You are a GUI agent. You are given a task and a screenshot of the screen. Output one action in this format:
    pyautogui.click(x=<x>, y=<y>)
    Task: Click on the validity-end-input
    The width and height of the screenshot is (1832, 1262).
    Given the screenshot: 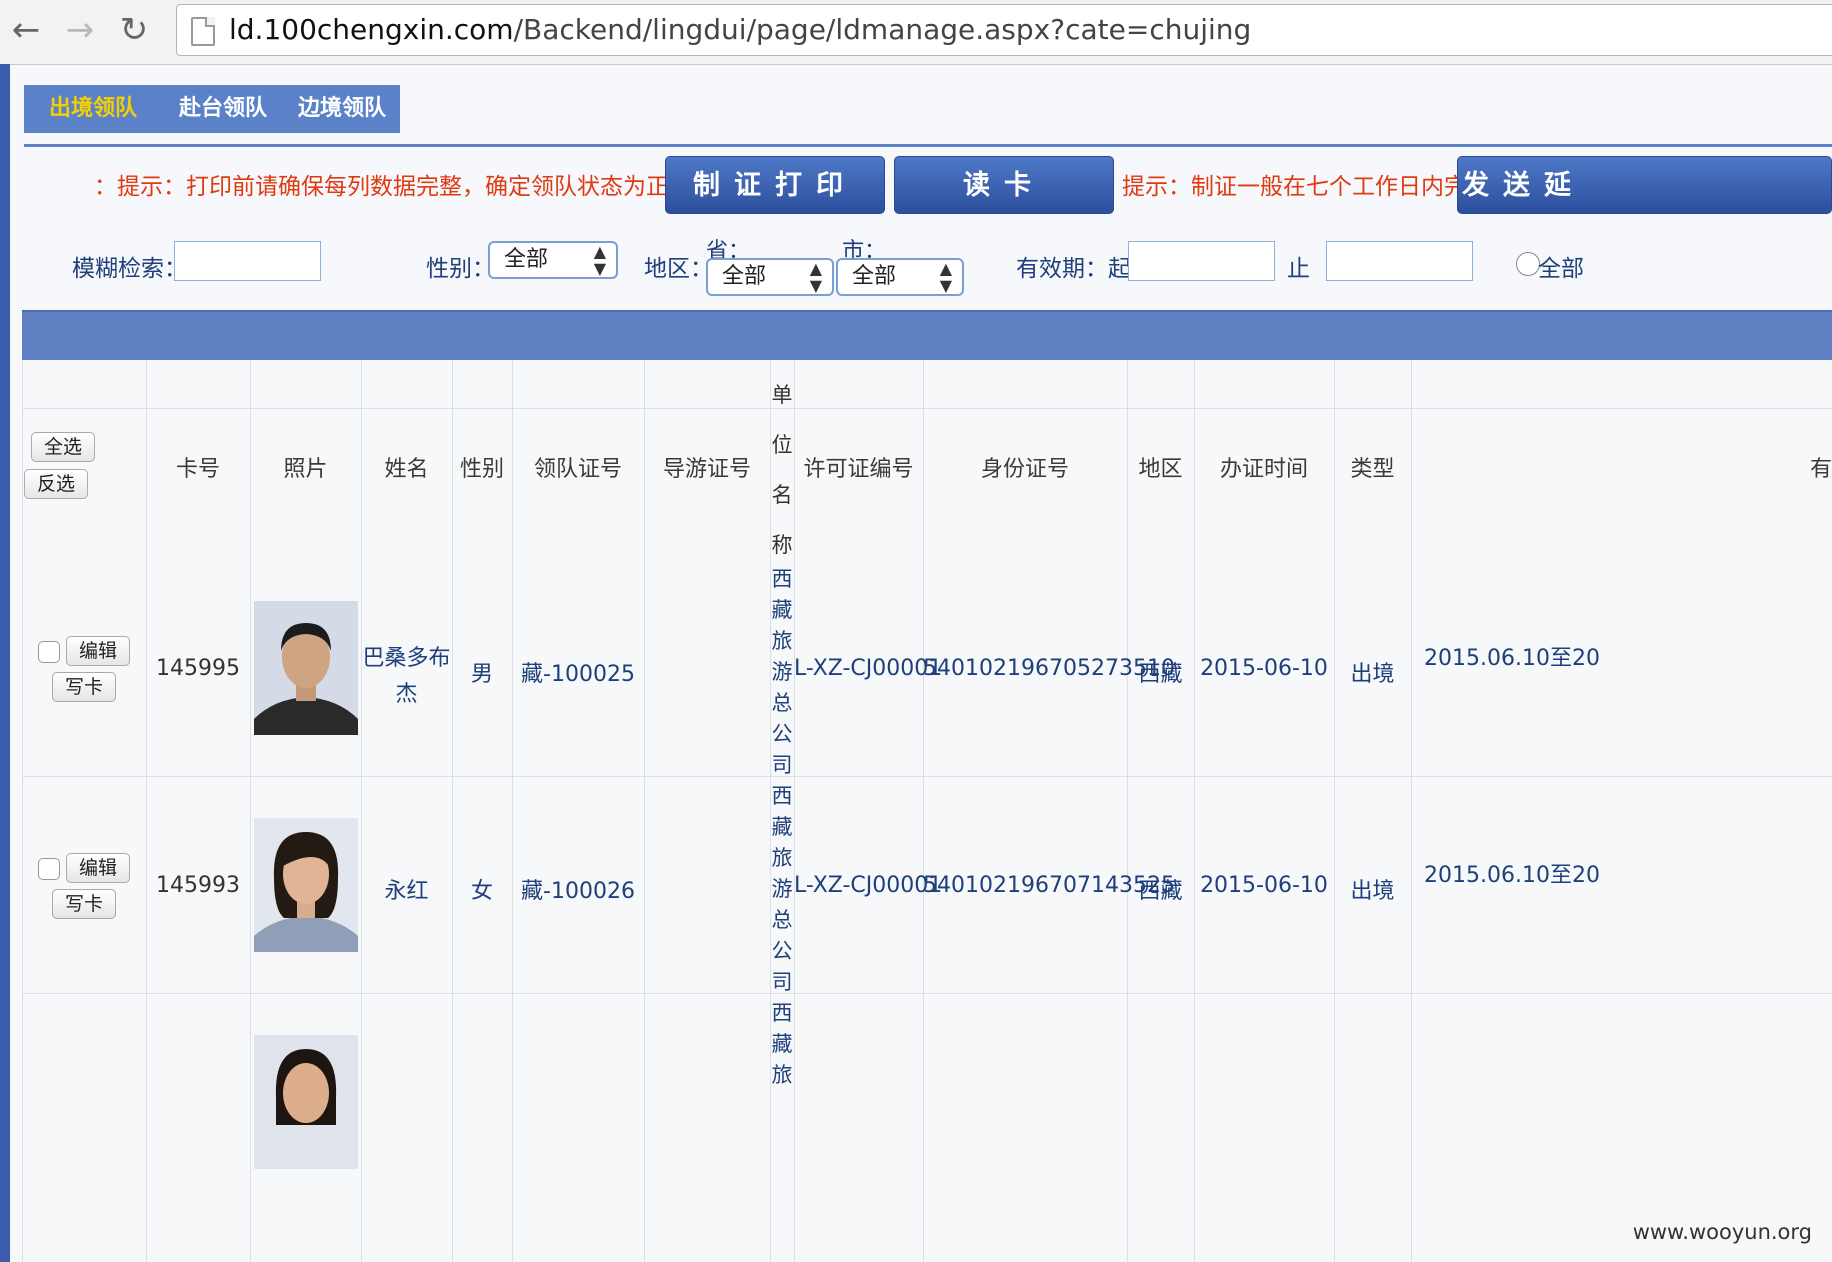 What is the action you would take?
    pyautogui.click(x=1399, y=261)
    